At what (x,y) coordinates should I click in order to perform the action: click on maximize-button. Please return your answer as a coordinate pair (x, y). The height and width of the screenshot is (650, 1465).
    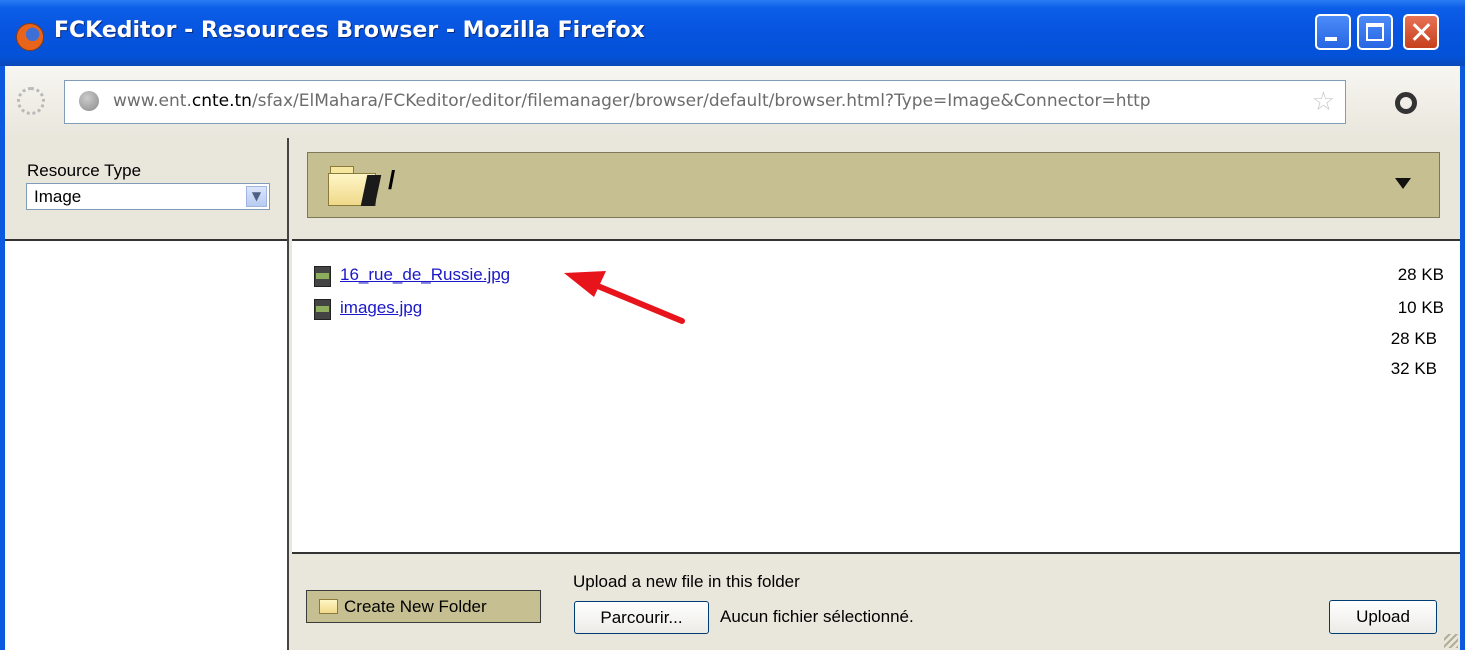
    Looking at the image, I should click on (1375, 32).